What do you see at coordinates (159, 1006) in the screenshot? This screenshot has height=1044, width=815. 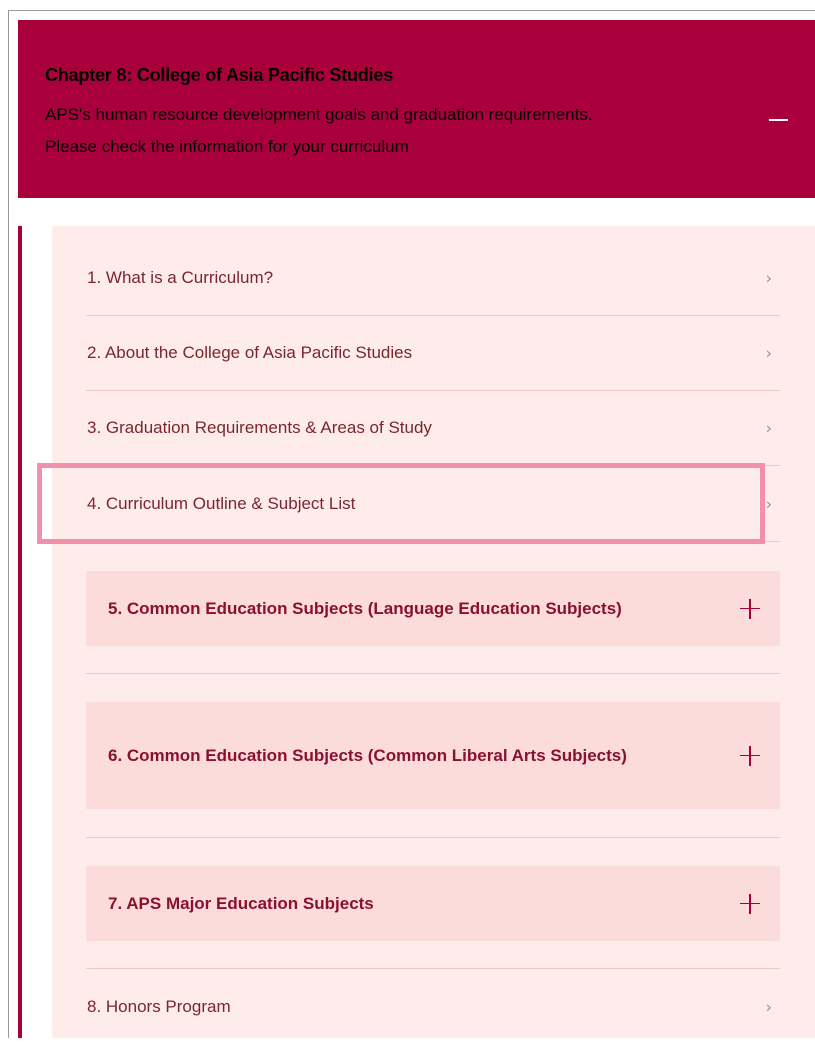 I see `nav-item-label: 8. Honors Program` at bounding box center [159, 1006].